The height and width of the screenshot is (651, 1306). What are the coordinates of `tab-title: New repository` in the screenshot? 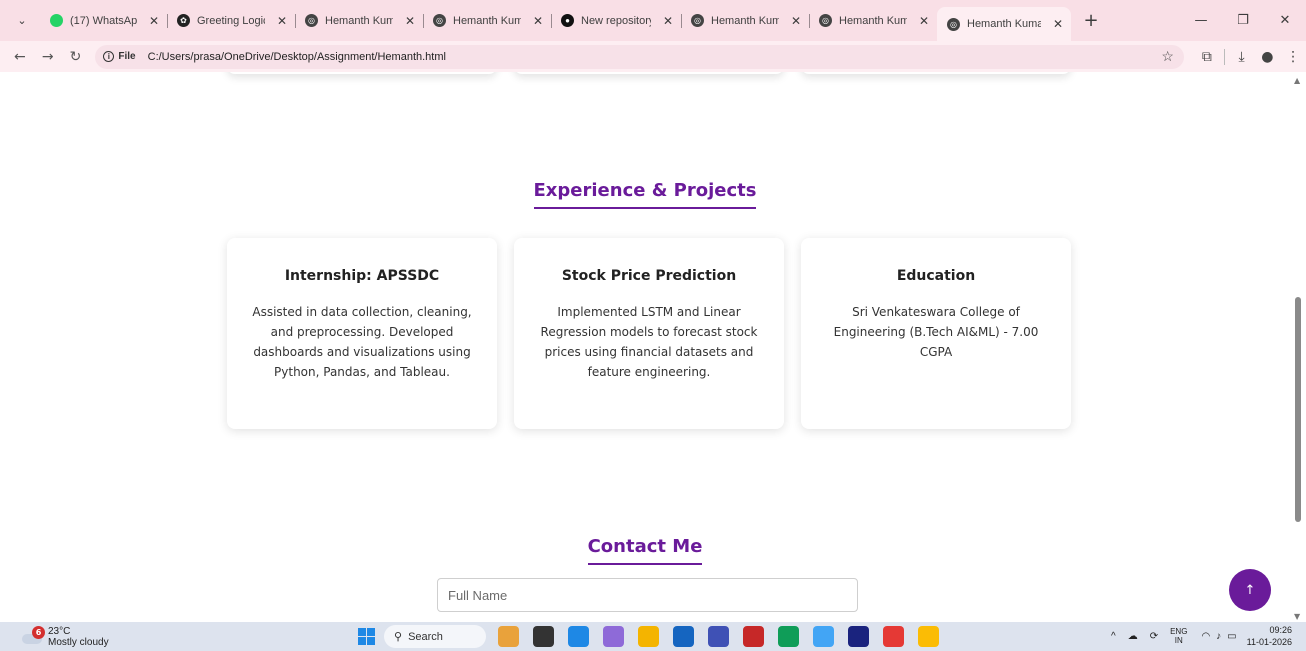 It's located at (616, 20).